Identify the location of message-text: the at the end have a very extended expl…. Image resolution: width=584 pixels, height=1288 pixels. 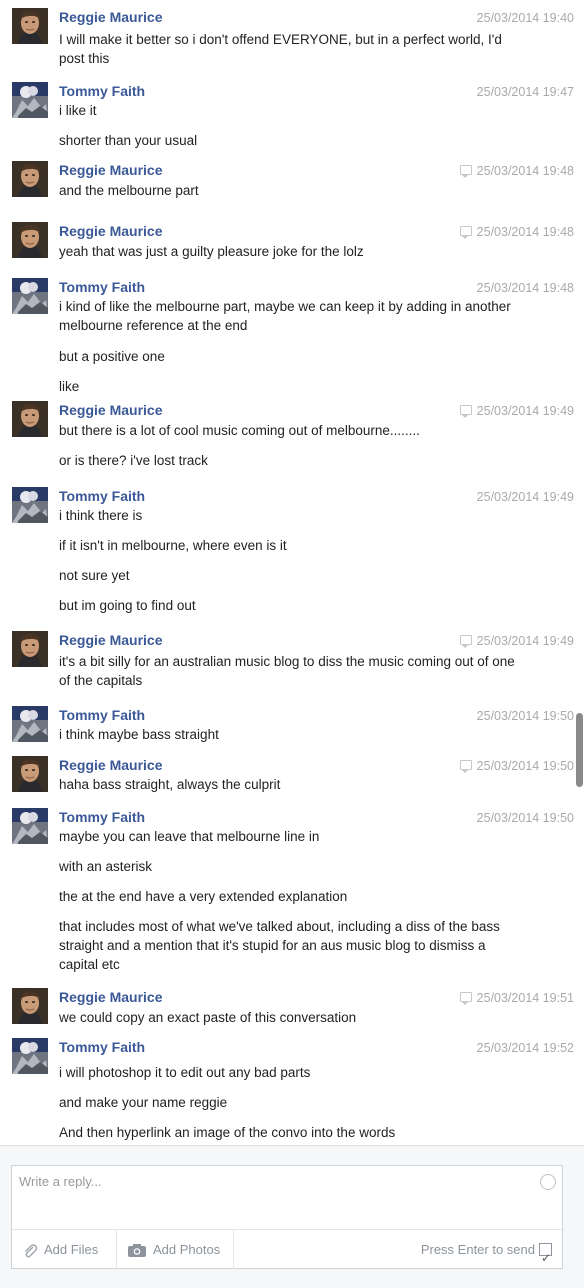
(203, 896).